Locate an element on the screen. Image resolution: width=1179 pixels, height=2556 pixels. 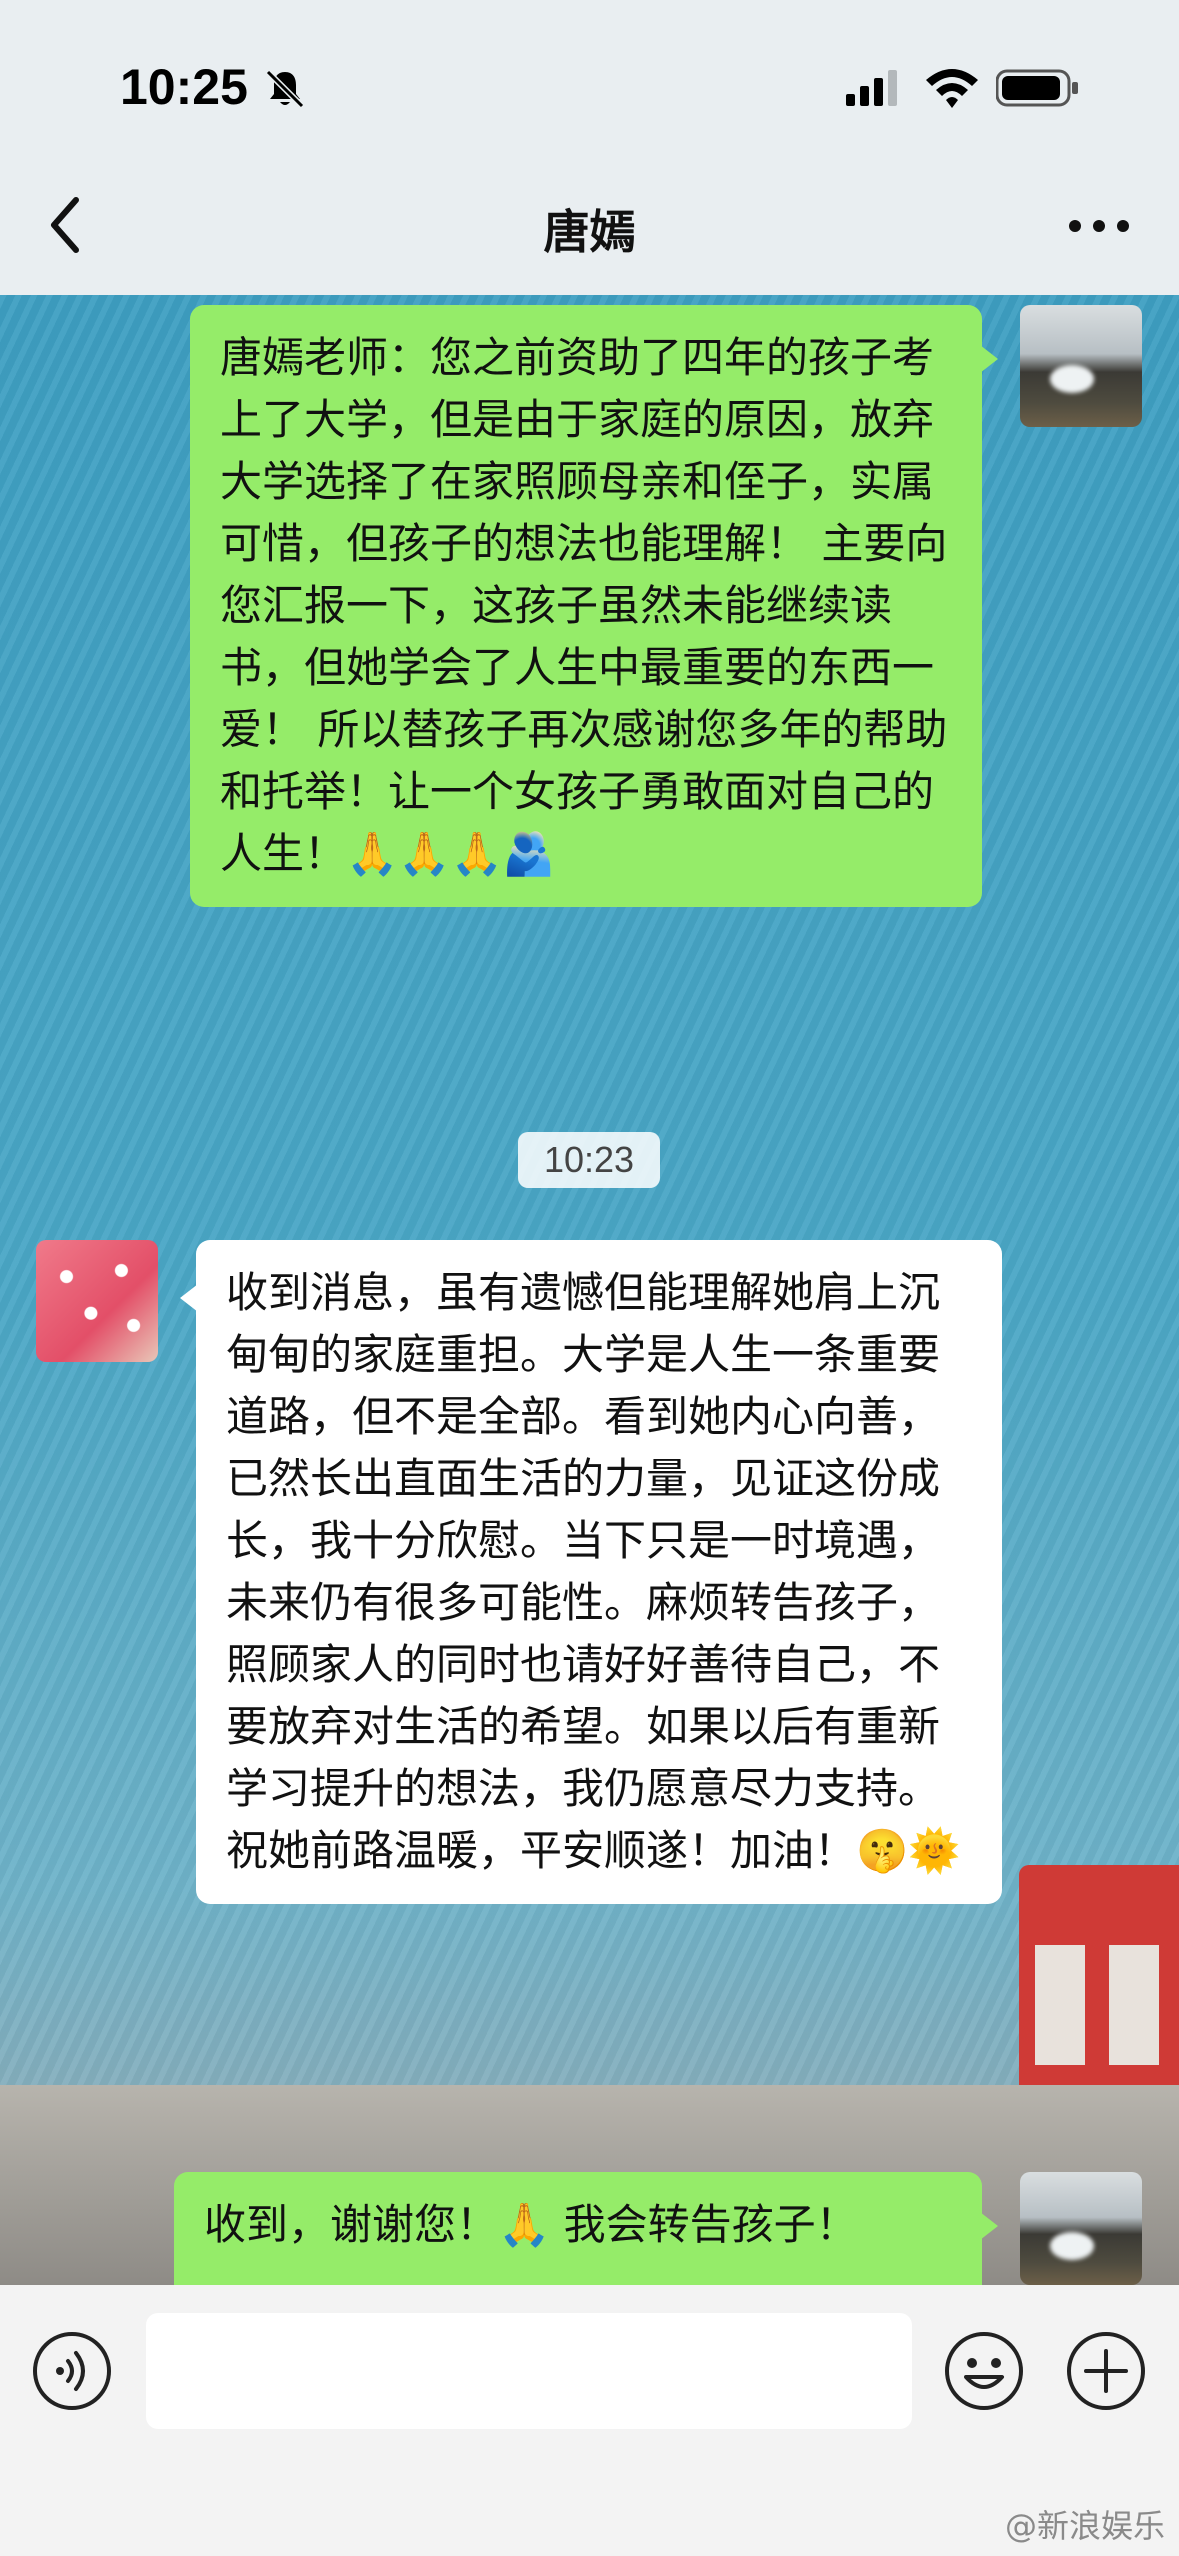
message-timestamp: 10:23 is located at coordinates (589, 1160).